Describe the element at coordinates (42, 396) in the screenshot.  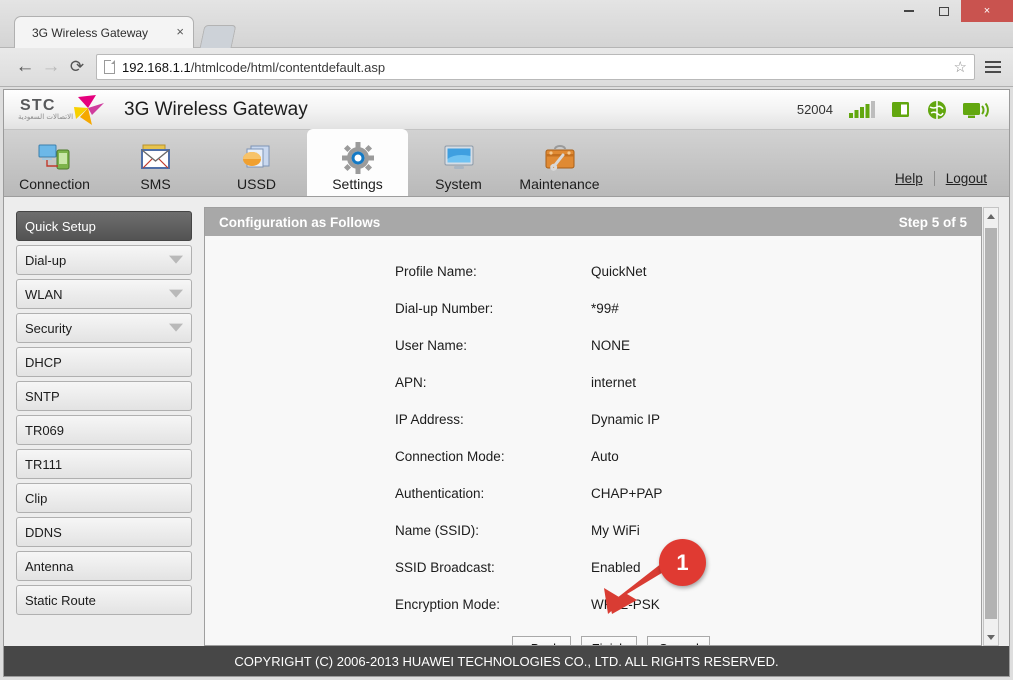
I see `sidebar-item-label: SNTP` at that location.